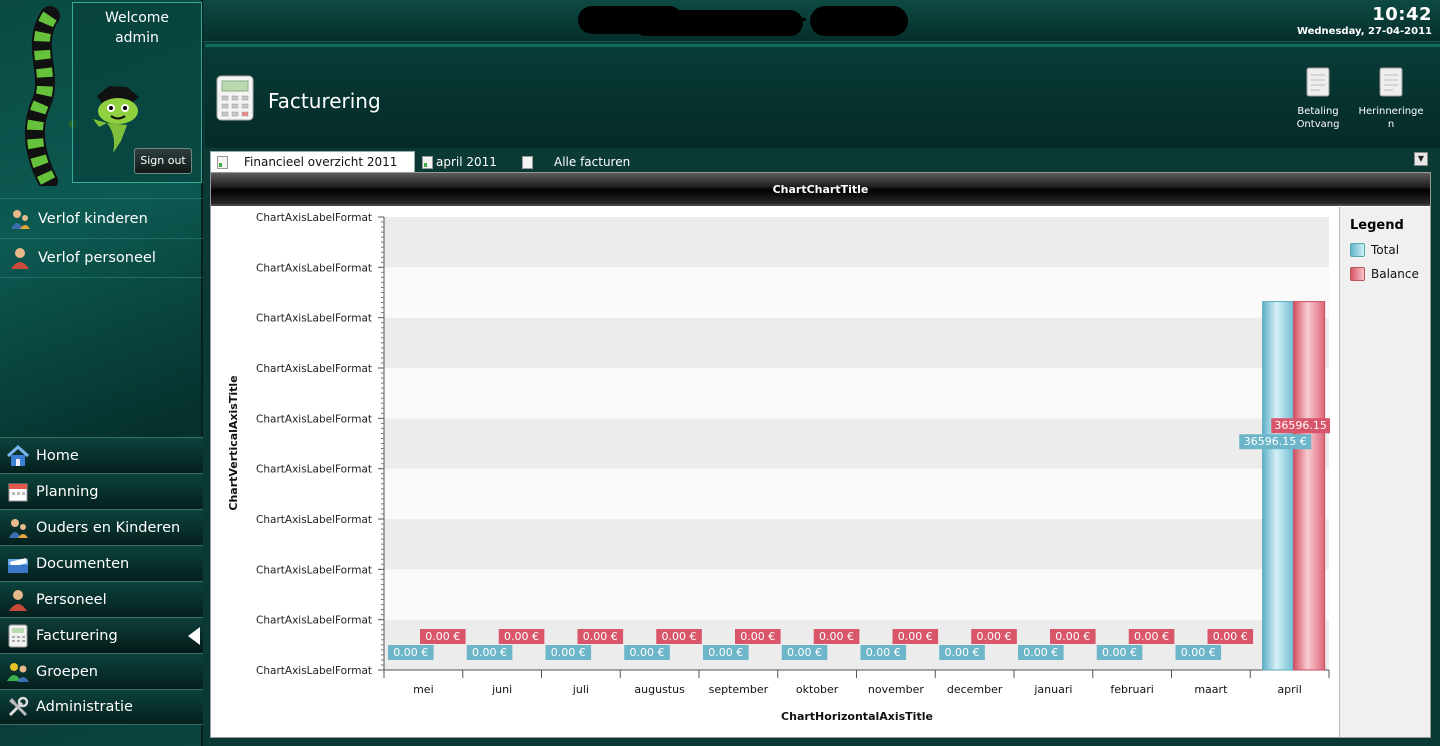  I want to click on bar-total, so click(1278, 486).